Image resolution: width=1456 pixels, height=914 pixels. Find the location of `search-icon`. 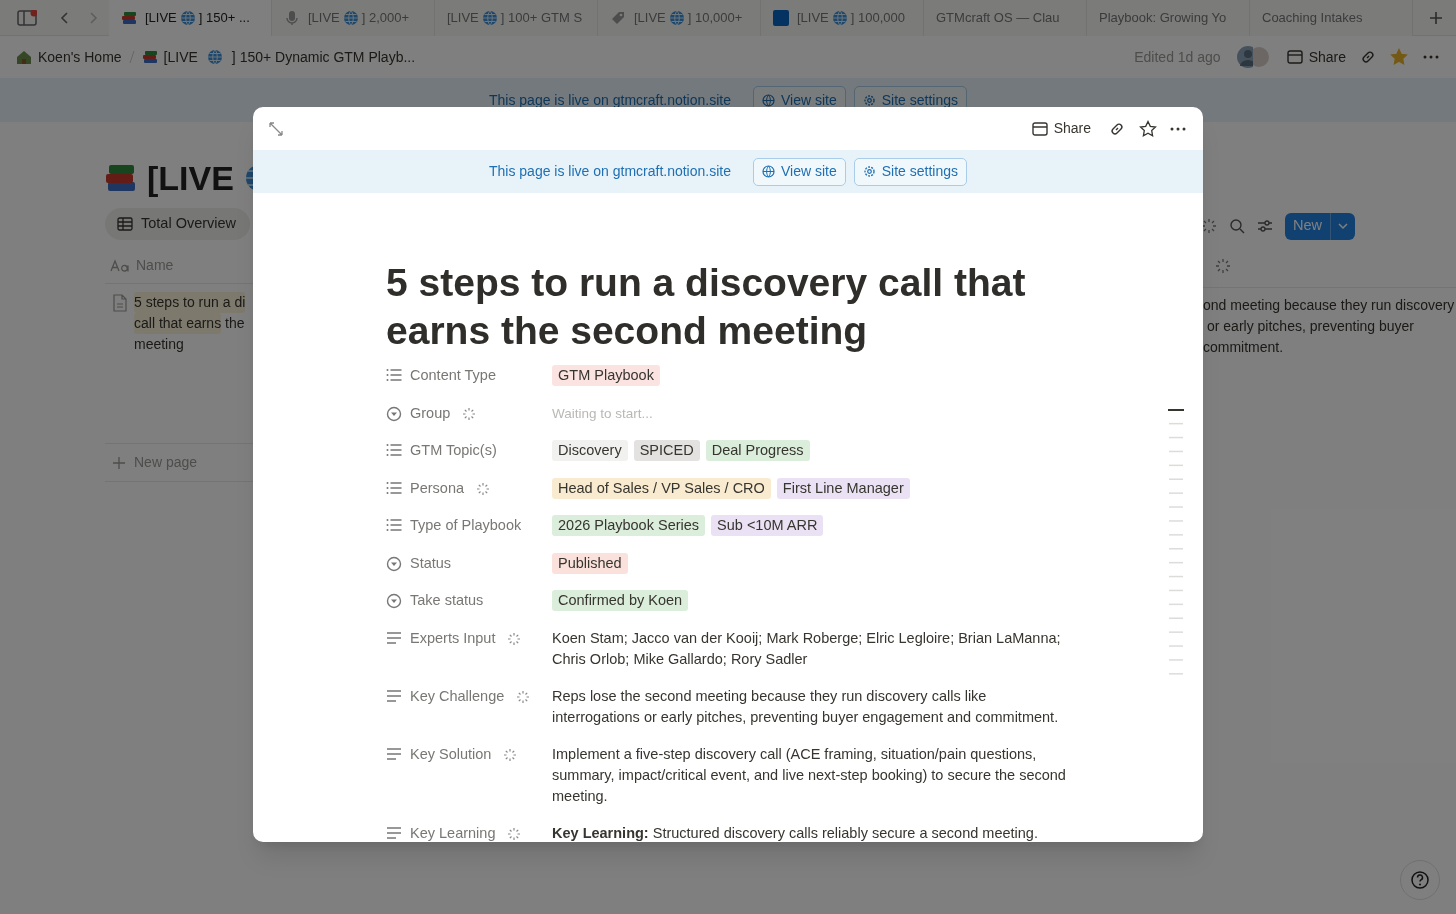

search-icon is located at coordinates (1237, 226).